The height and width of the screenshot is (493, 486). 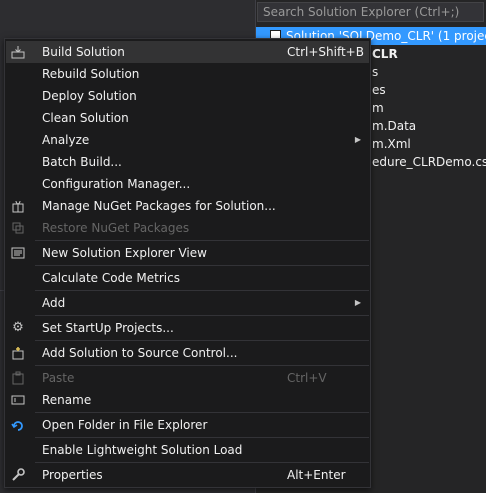 I want to click on menu-item-properties: Properties Alt+Enter, so click(x=187, y=475).